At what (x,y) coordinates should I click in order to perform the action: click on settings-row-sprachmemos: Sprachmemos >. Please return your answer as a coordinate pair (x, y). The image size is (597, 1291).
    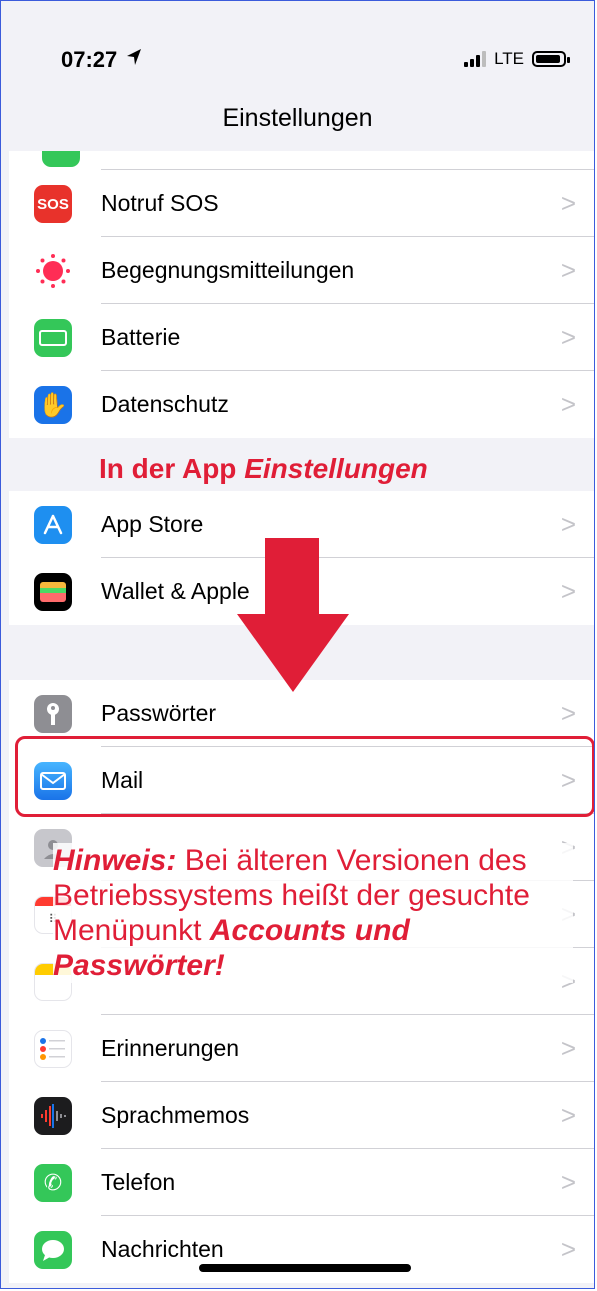
    Looking at the image, I should click on (301, 1115).